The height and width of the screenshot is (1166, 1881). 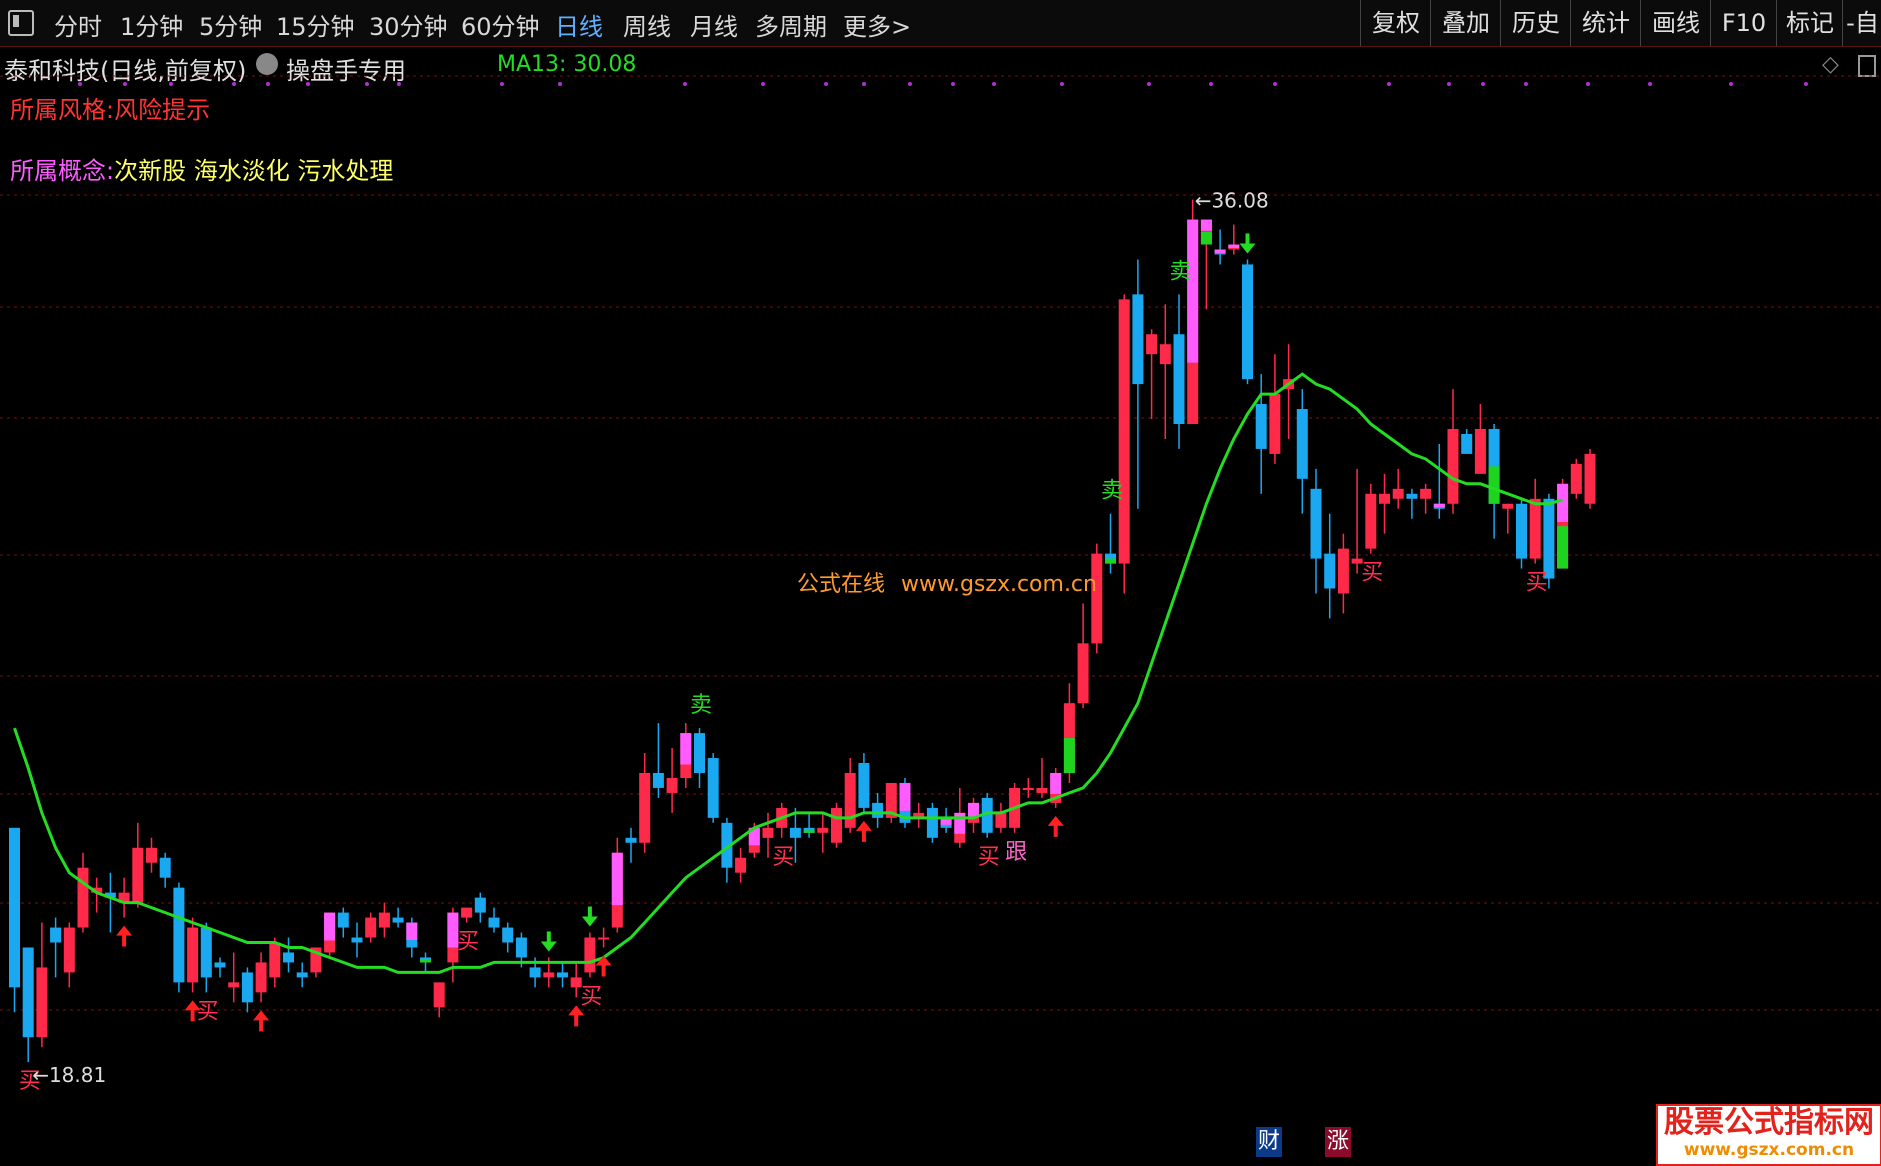 What do you see at coordinates (1675, 23) in the screenshot?
I see `draw-line-button: 画线` at bounding box center [1675, 23].